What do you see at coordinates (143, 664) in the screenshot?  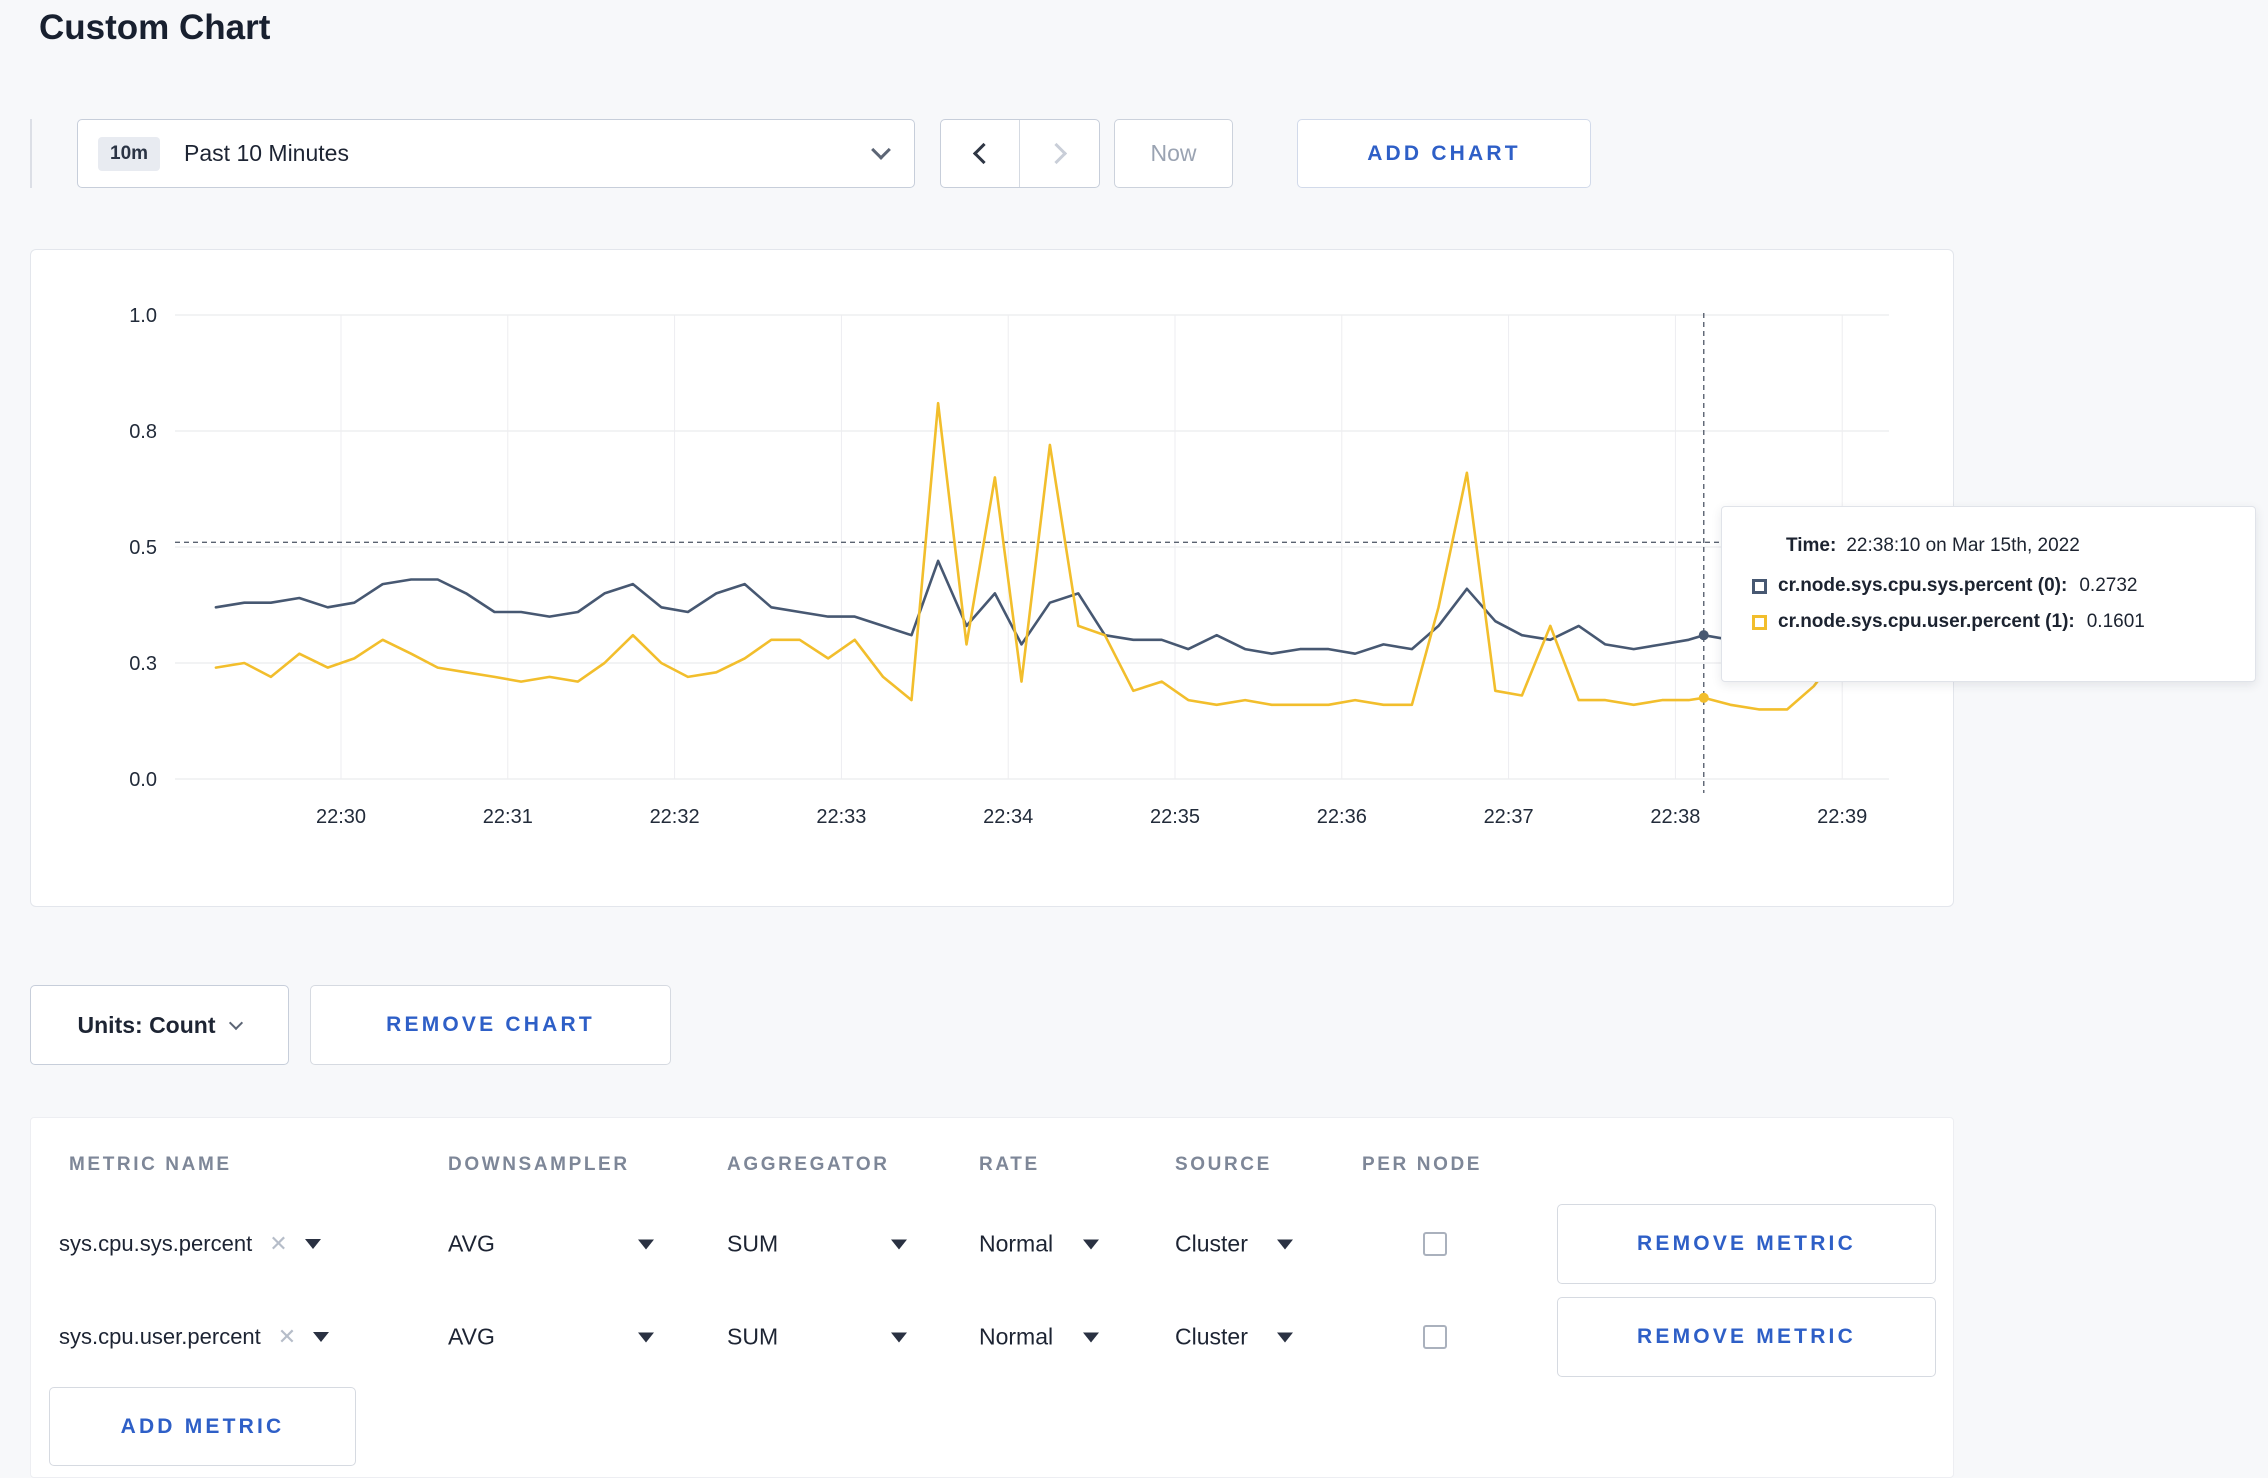 I see `svg-text: 0.3` at bounding box center [143, 664].